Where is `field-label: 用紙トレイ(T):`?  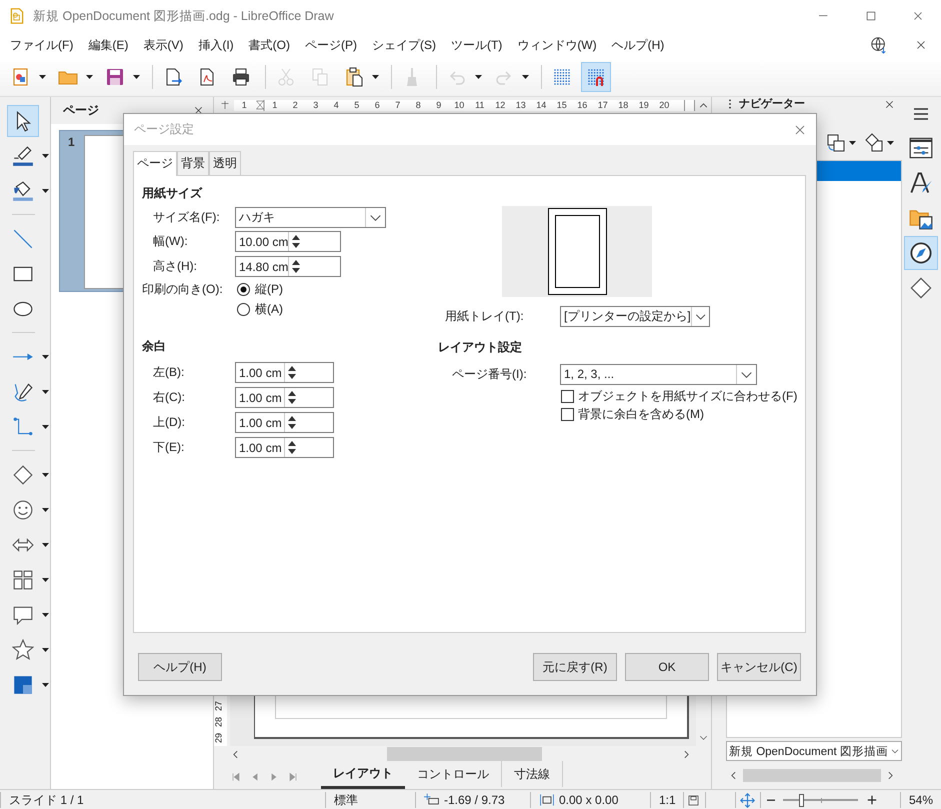 field-label: 用紙トレイ(T): is located at coordinates (485, 316).